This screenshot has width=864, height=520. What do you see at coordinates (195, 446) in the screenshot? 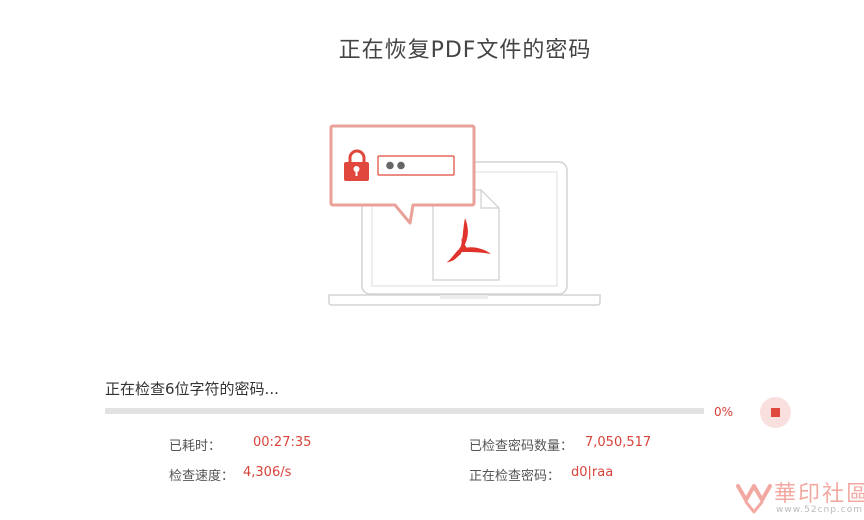
I see `elapsed-label: 已耗时：` at bounding box center [195, 446].